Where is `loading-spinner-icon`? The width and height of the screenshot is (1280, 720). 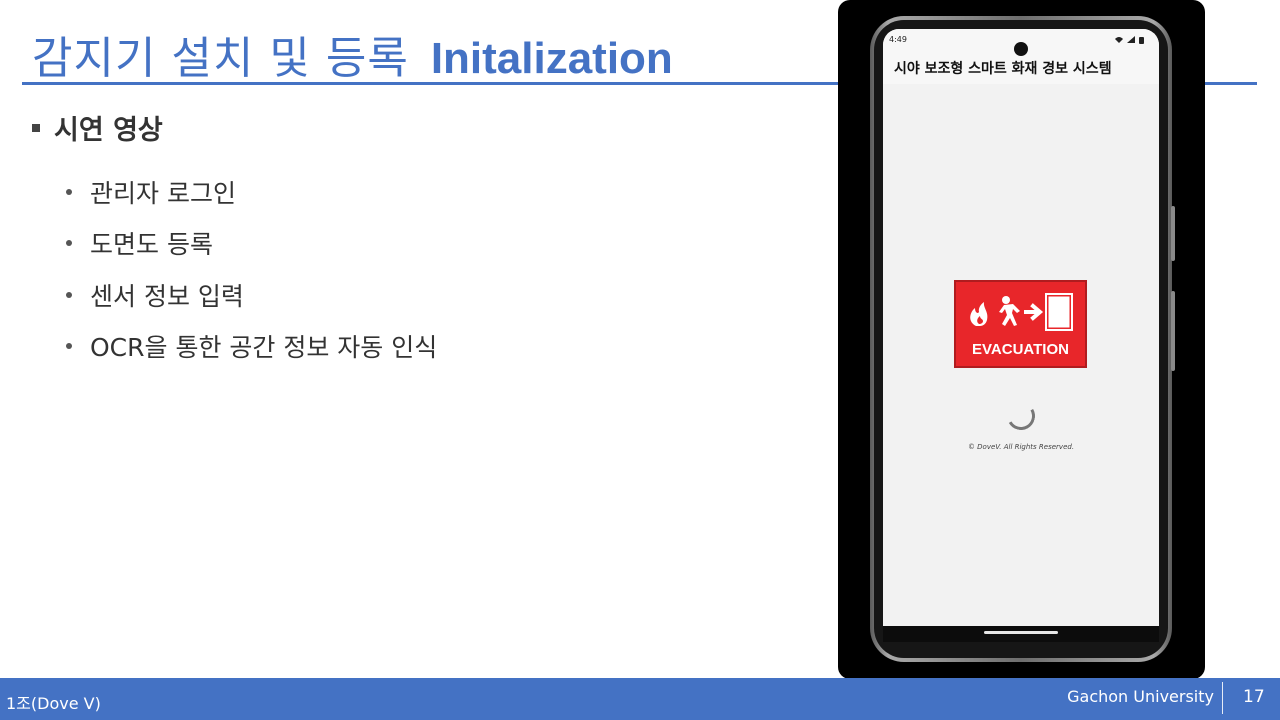 loading-spinner-icon is located at coordinates (1021, 416).